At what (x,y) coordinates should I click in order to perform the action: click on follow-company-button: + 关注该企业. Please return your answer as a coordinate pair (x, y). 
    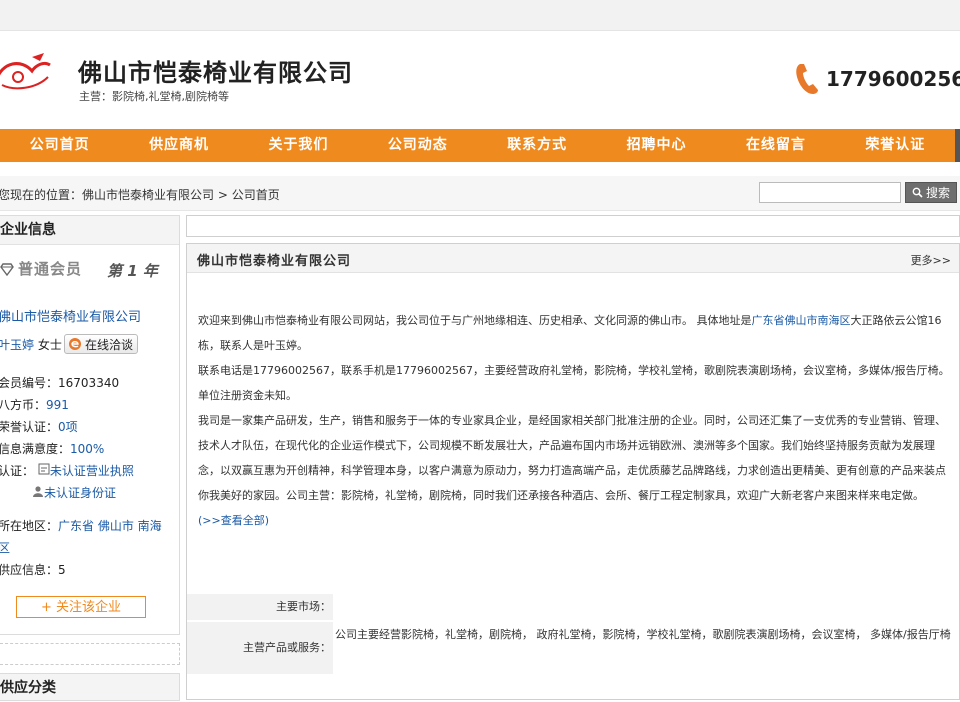
    Looking at the image, I should click on (81, 607).